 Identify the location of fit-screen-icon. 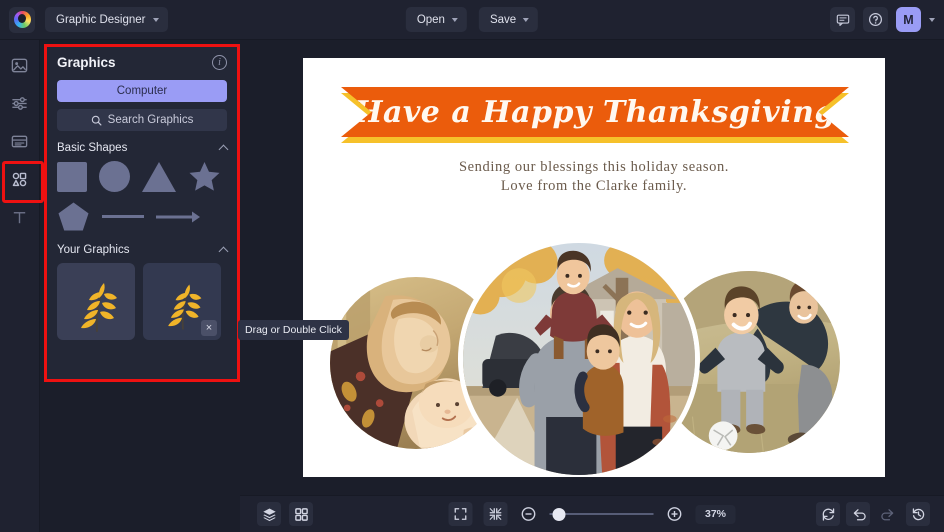
(460, 514).